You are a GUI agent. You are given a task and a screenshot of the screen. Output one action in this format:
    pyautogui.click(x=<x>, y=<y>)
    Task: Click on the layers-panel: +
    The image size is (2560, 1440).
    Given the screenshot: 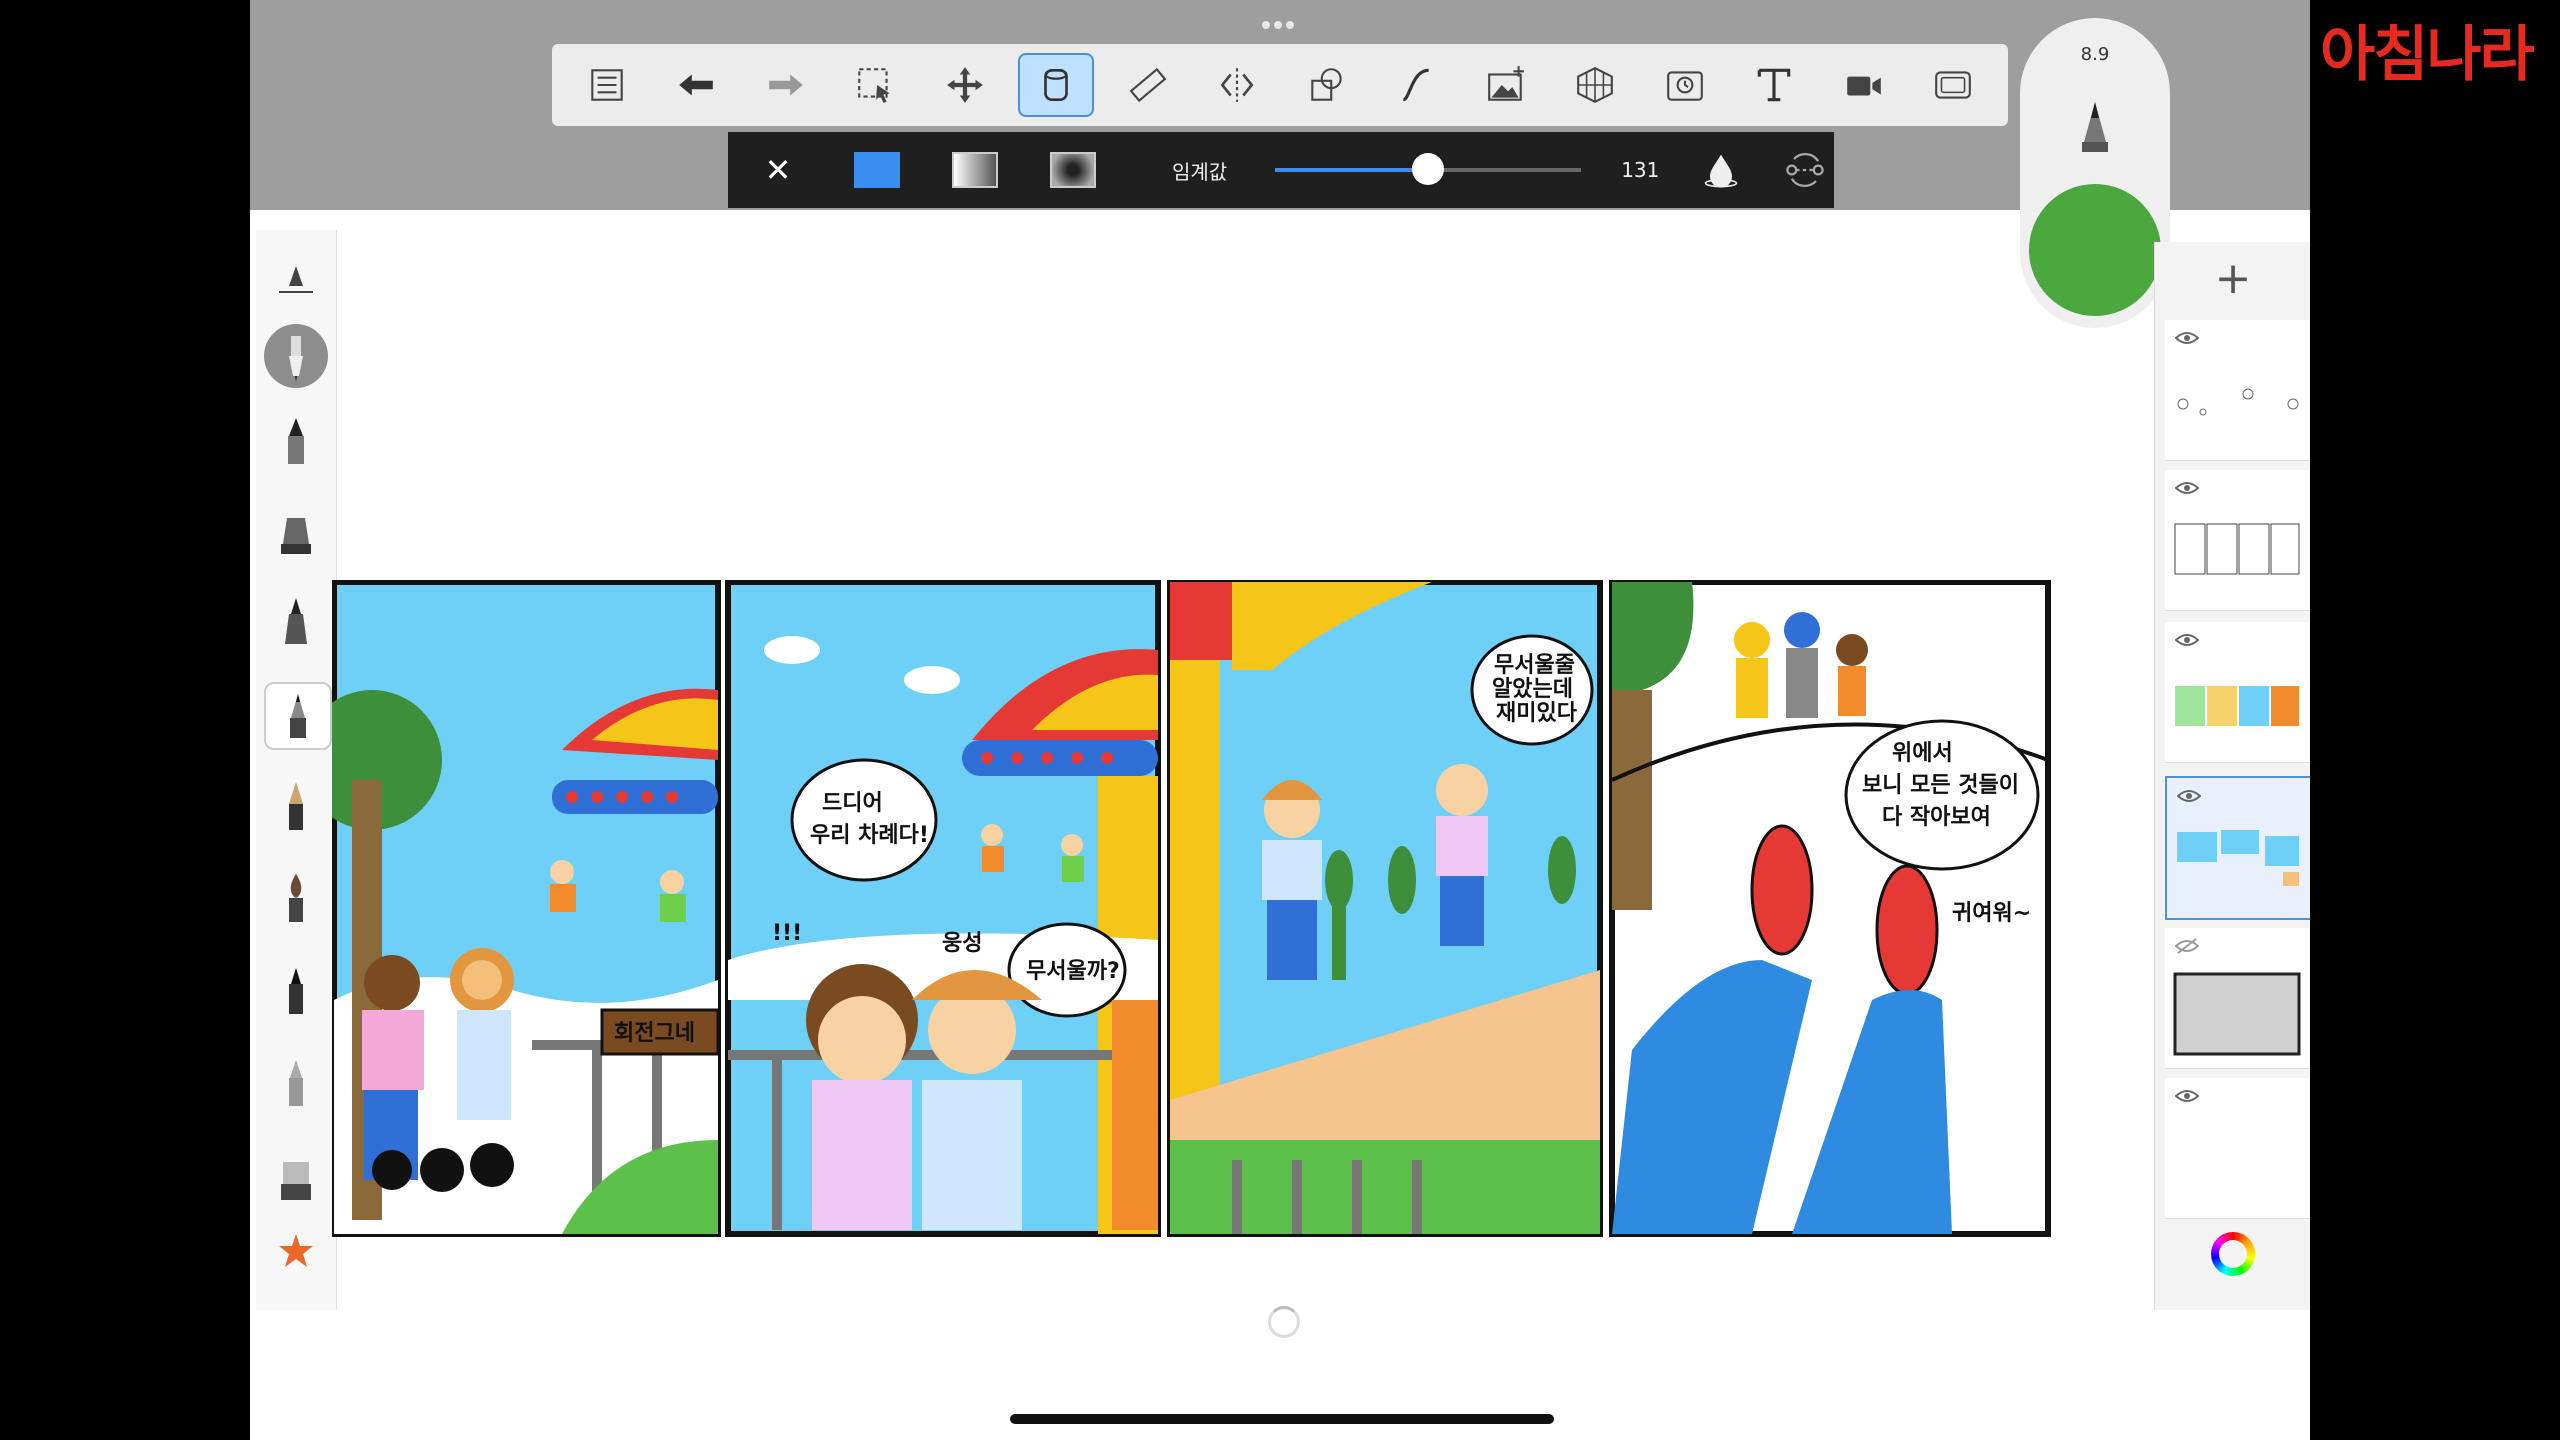 What is the action you would take?
    pyautogui.click(x=2232, y=776)
    